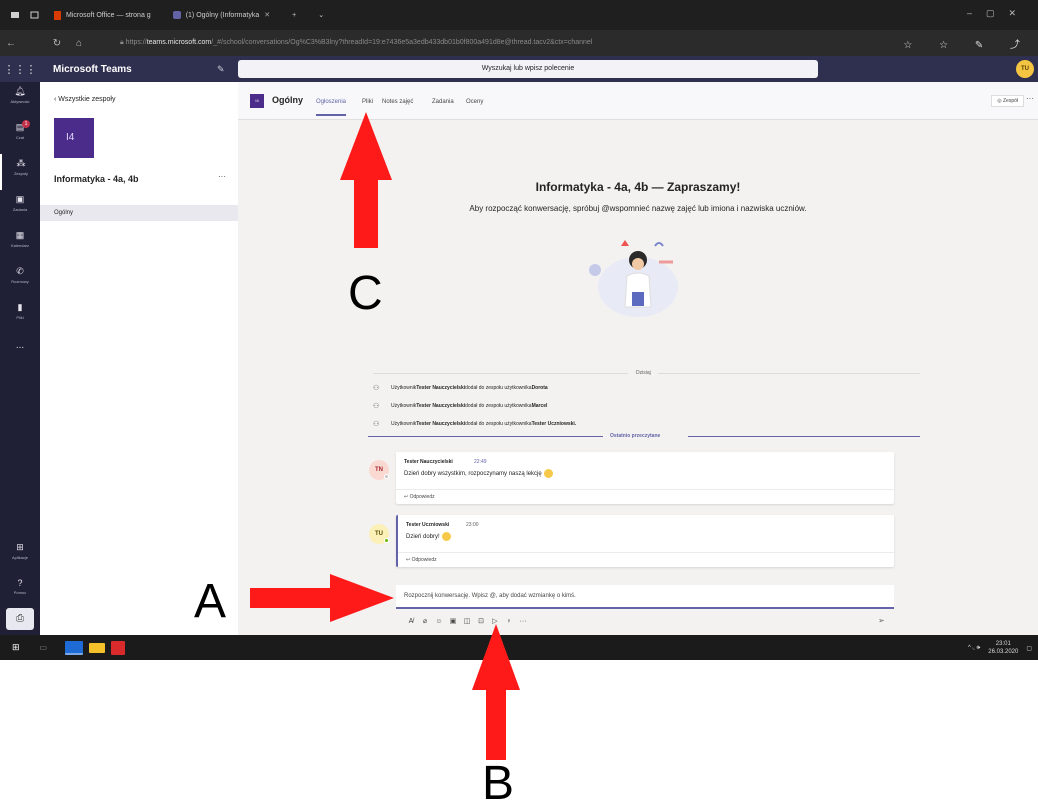 The image size is (1038, 811). I want to click on arrow-c, so click(366, 180).